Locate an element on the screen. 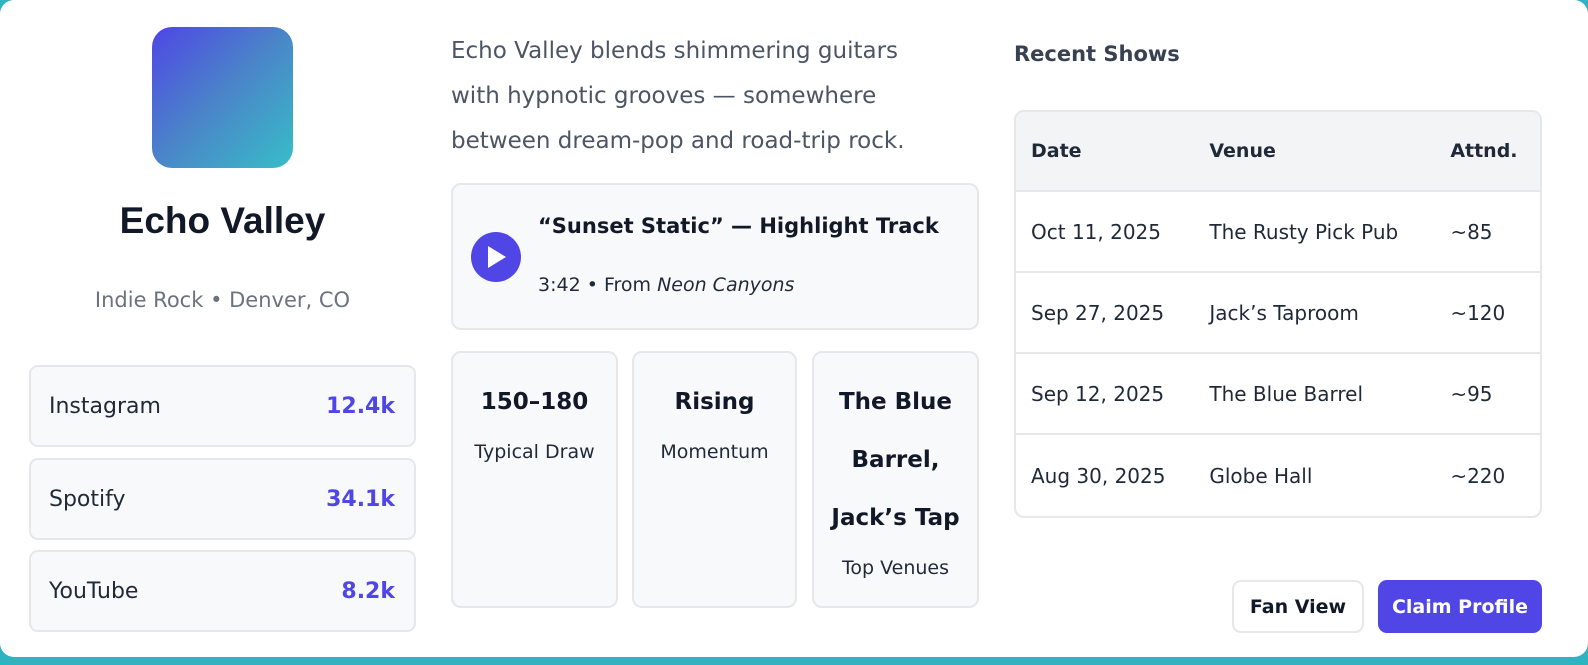 Image resolution: width=1588 pixels, height=665 pixels. stat-tile-value: 150–180 is located at coordinates (534, 402).